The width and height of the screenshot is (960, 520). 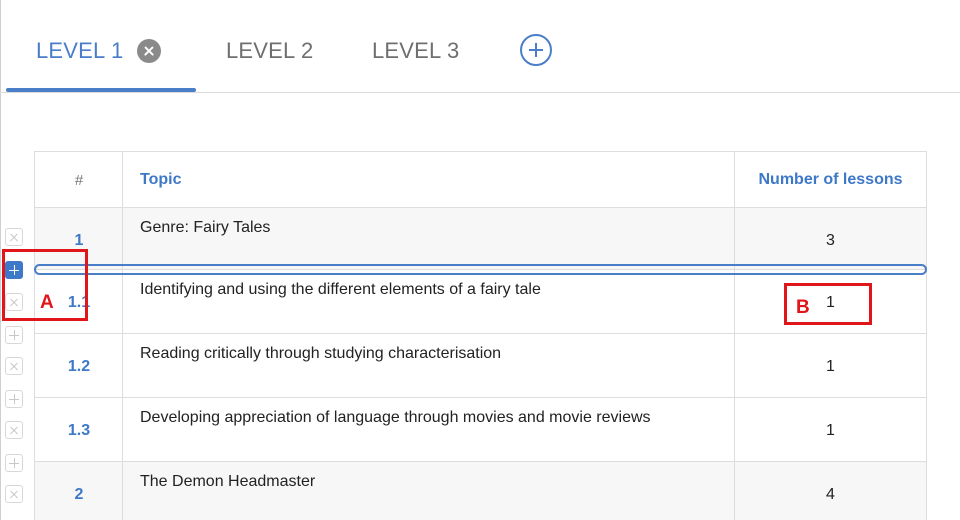 I want to click on row-lessons: 3, so click(x=830, y=241).